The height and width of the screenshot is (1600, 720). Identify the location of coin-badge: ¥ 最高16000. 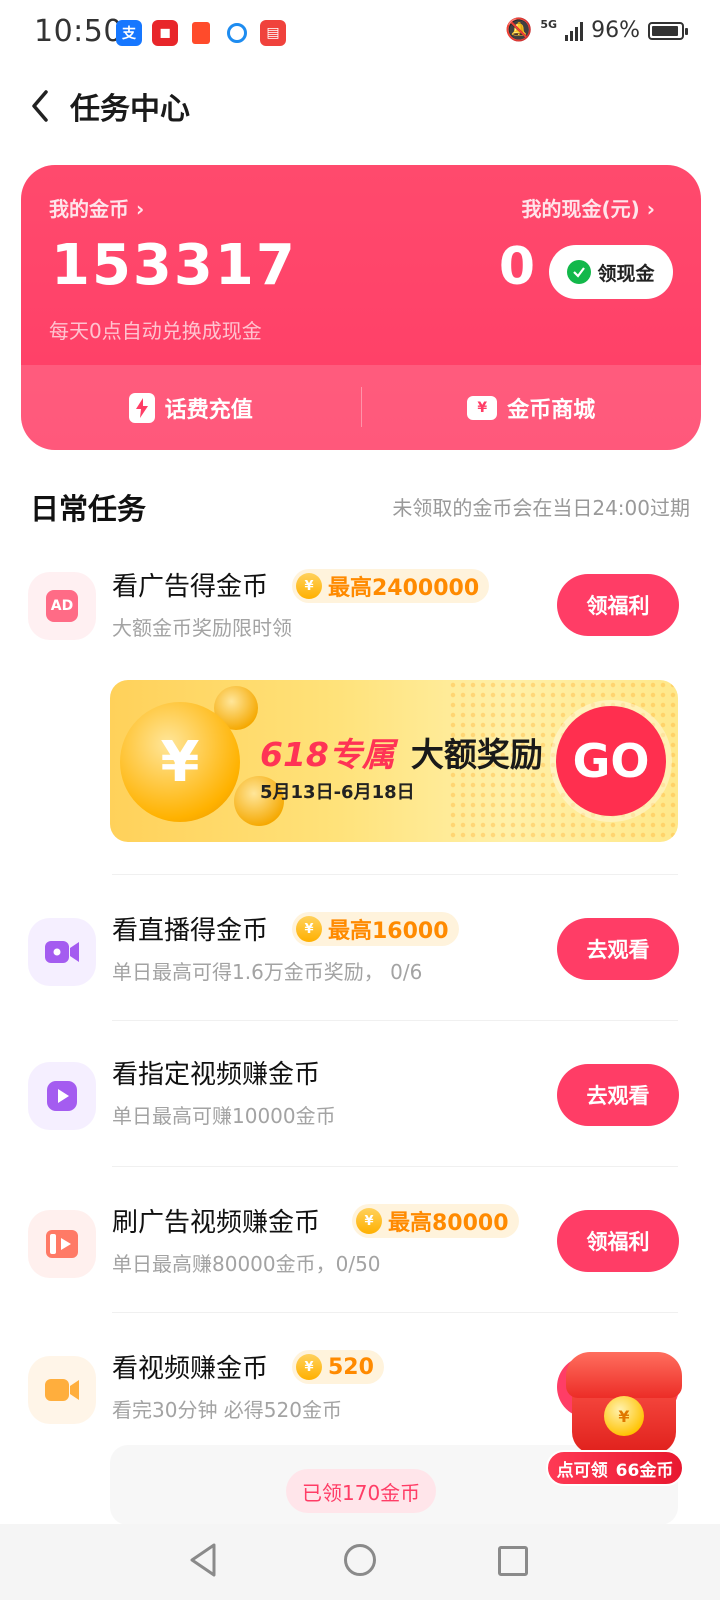
(375, 929).